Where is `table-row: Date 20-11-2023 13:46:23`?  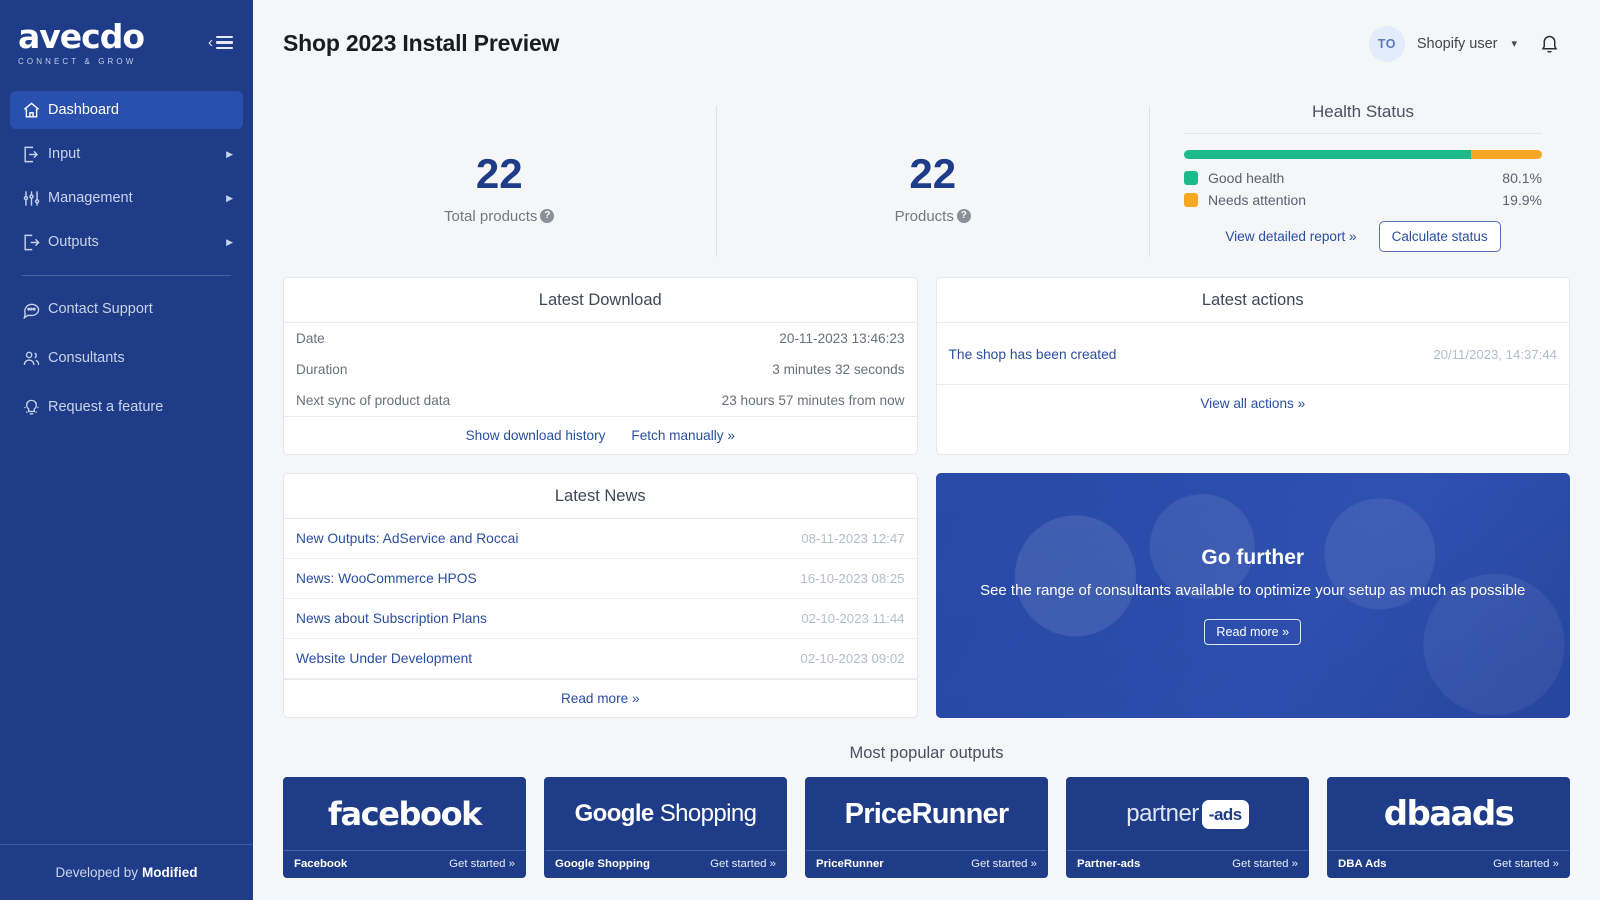 table-row: Date 20-11-2023 13:46:23 is located at coordinates (600, 338).